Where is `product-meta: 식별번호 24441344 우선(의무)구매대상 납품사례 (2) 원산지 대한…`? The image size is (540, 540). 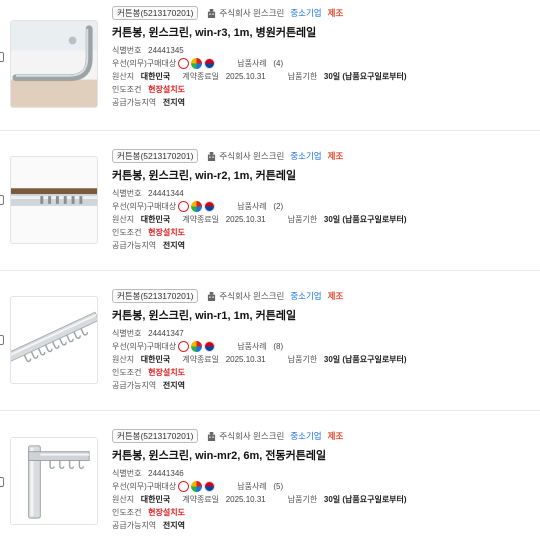 product-meta: 식별번호 24441344 우선(의무)구매대상 납품사례 (2) 원산지 대한… is located at coordinates (324, 219).